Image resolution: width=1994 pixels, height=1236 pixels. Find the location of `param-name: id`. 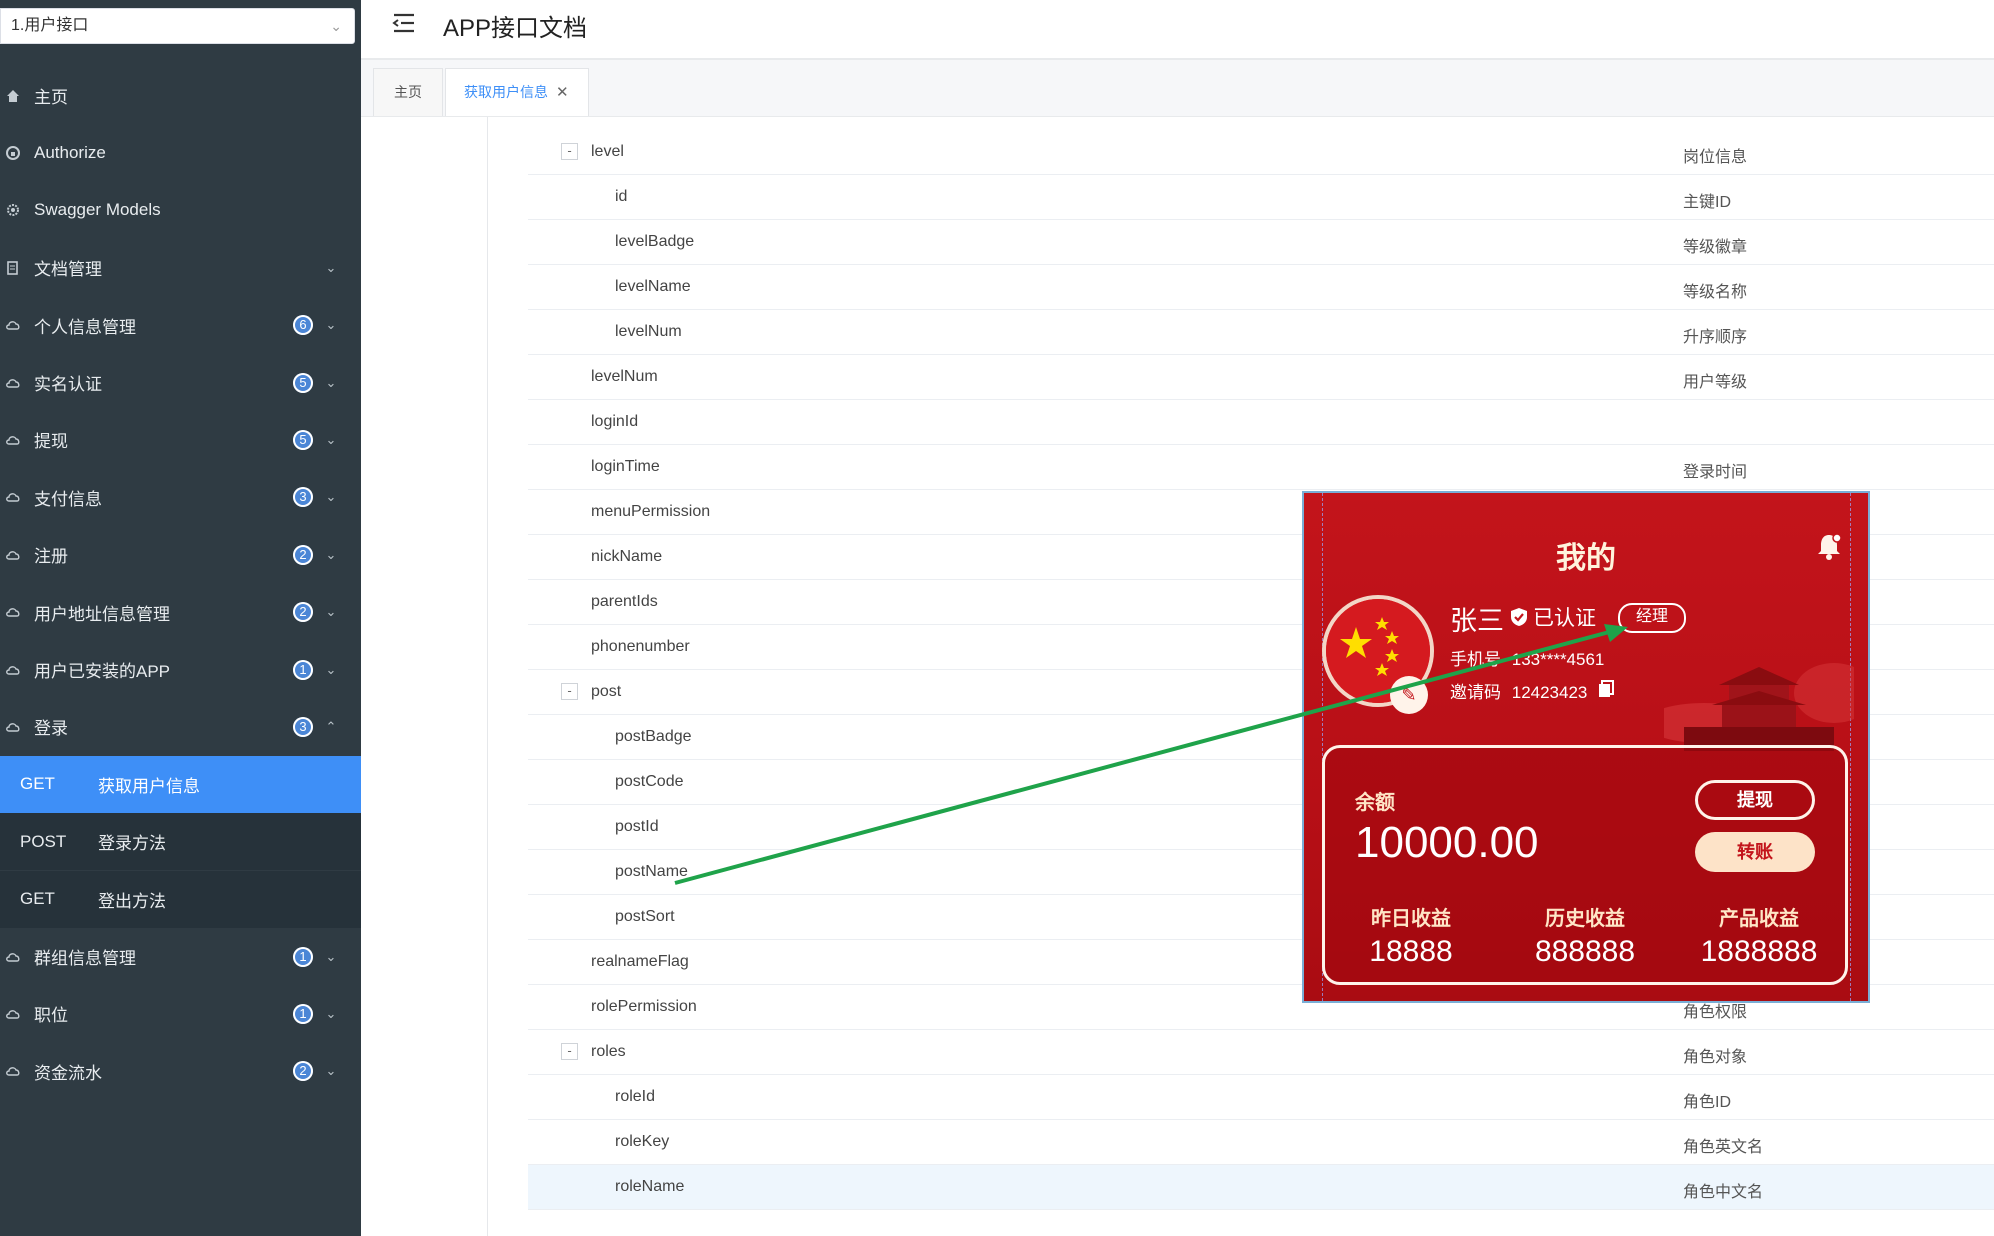

param-name: id is located at coordinates (621, 196).